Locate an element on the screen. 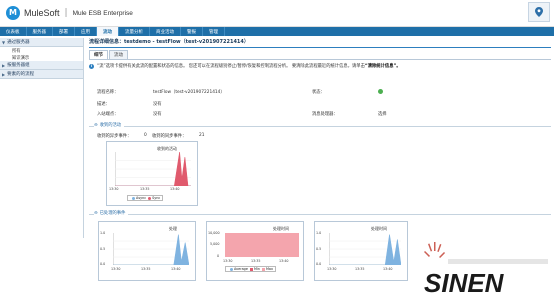 This screenshot has height=305, width=554. info-icon: i is located at coordinates (91, 66).